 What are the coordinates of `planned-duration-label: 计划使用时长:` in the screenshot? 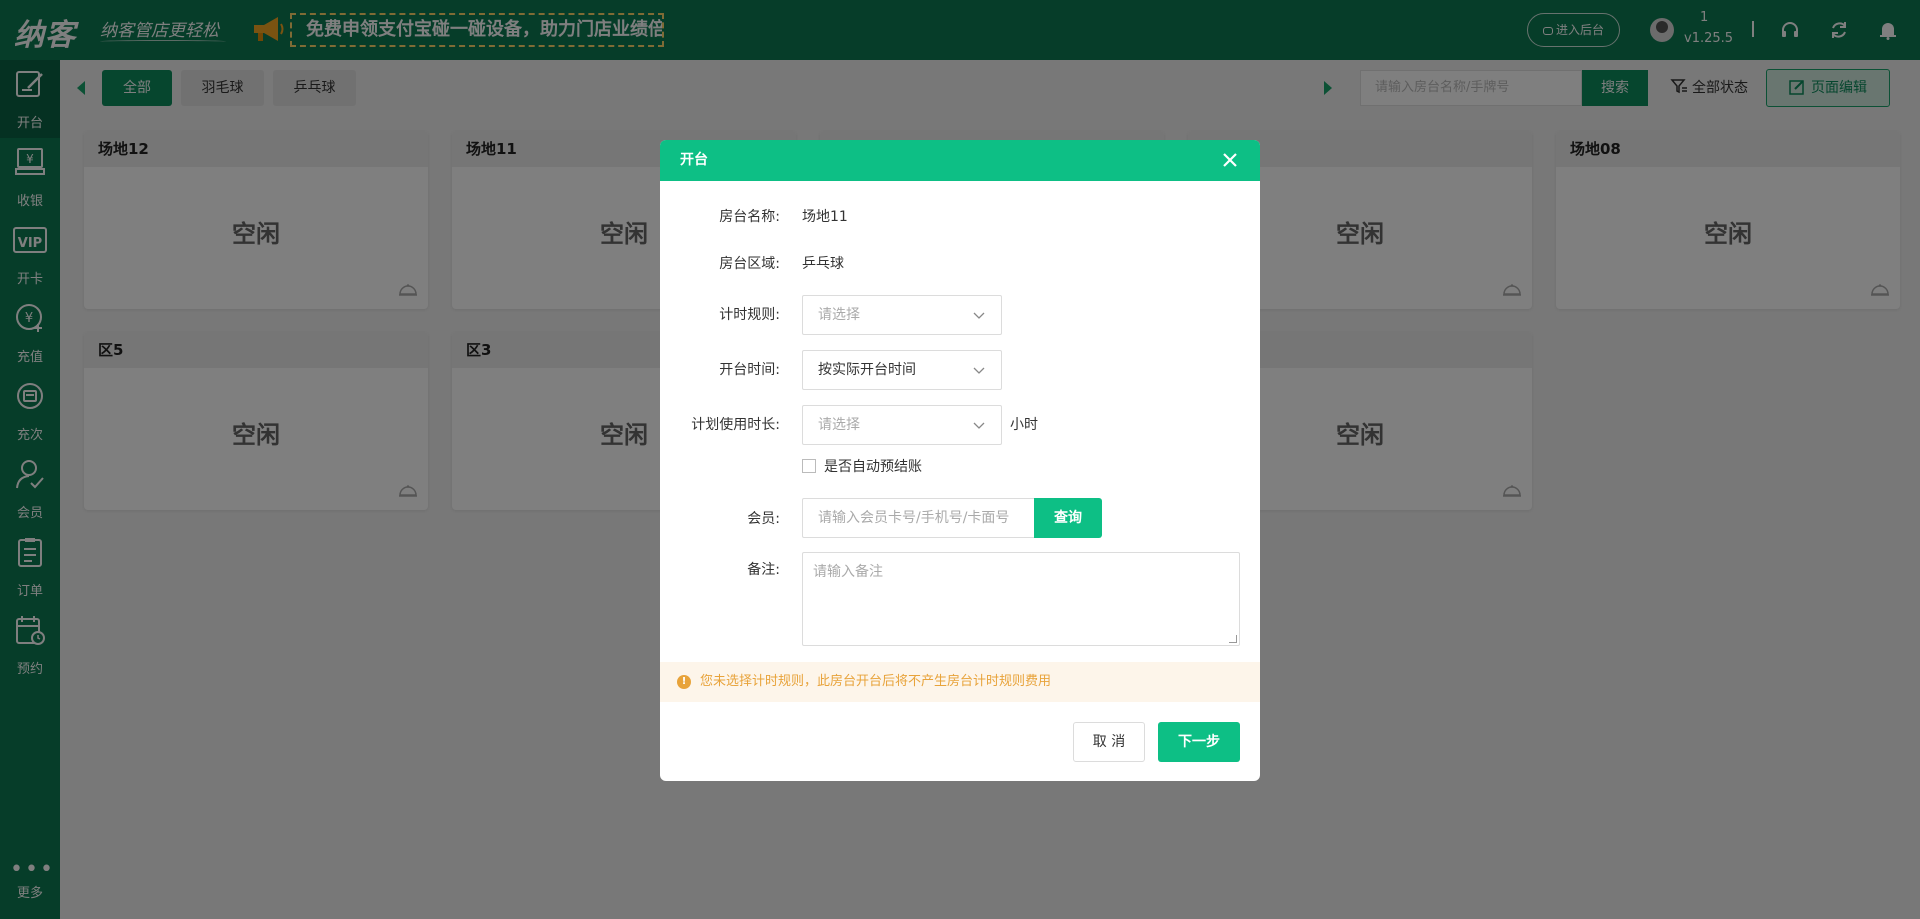 It's located at (735, 425).